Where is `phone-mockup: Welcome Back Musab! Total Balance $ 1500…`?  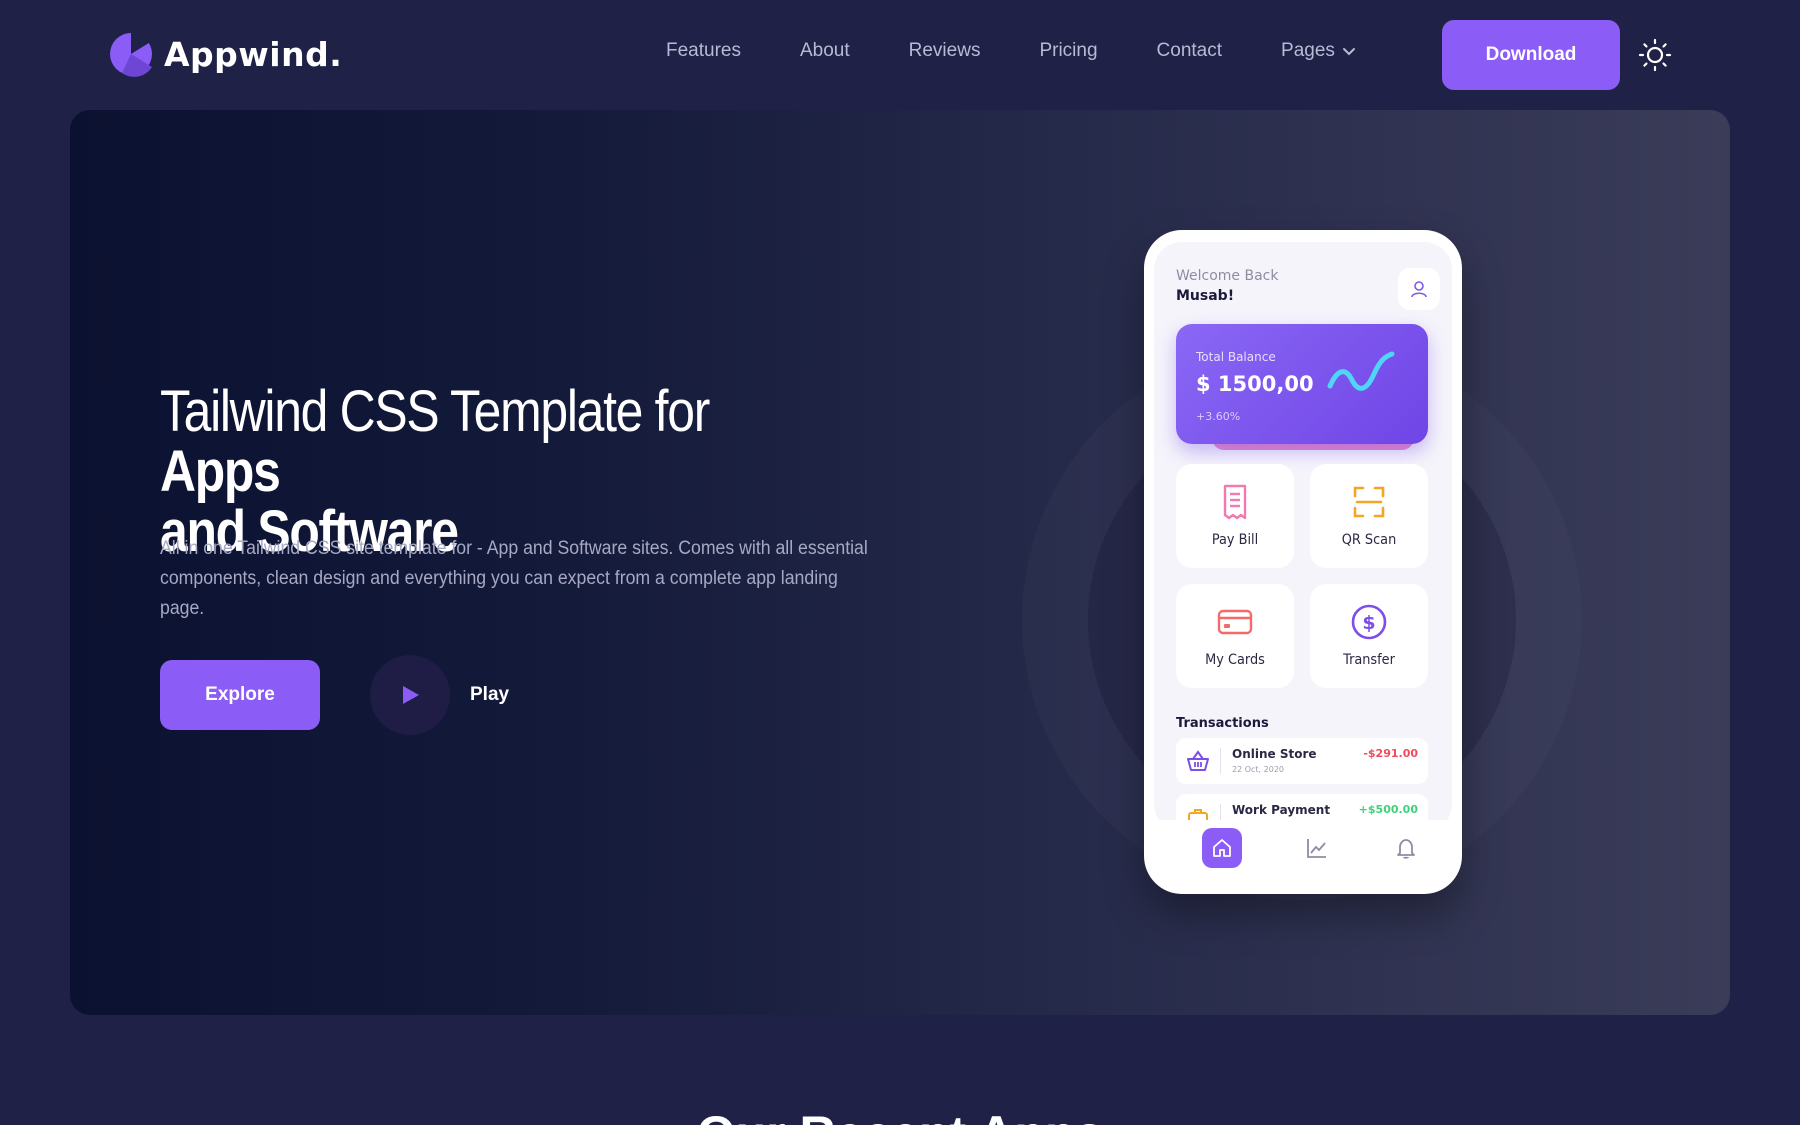 phone-mockup: Welcome Back Musab! Total Balance $ 1500… is located at coordinates (1303, 562).